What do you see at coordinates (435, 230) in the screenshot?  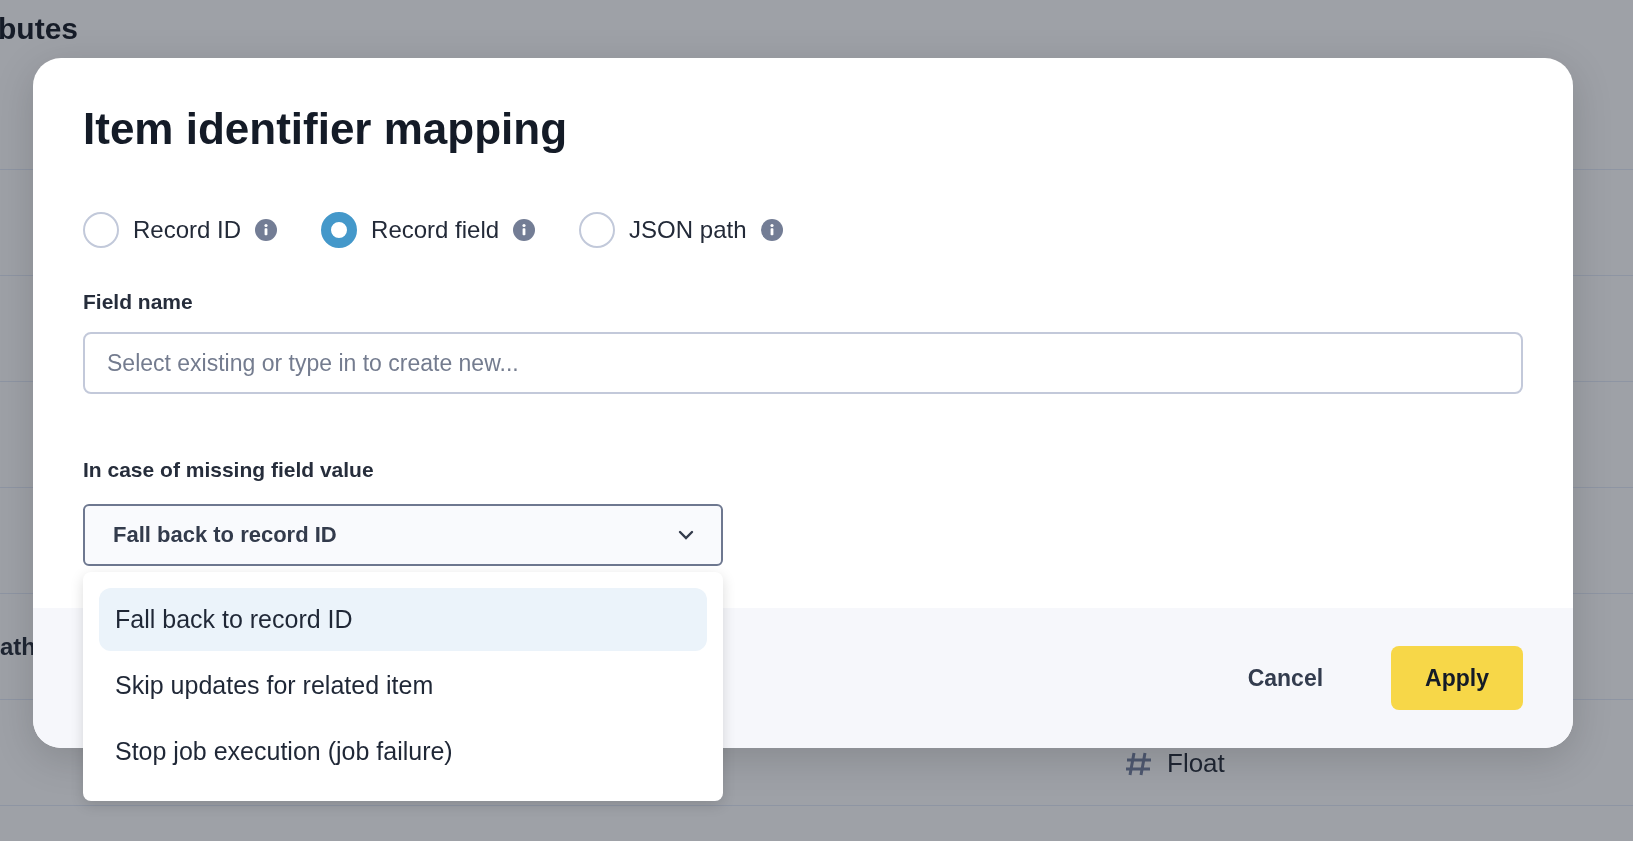 I see `radio-label: Record field` at bounding box center [435, 230].